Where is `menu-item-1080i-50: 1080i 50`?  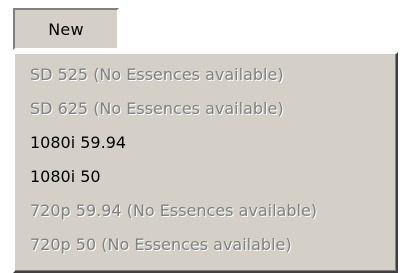
menu-item-1080i-50: 1080i 50 is located at coordinates (205, 177).